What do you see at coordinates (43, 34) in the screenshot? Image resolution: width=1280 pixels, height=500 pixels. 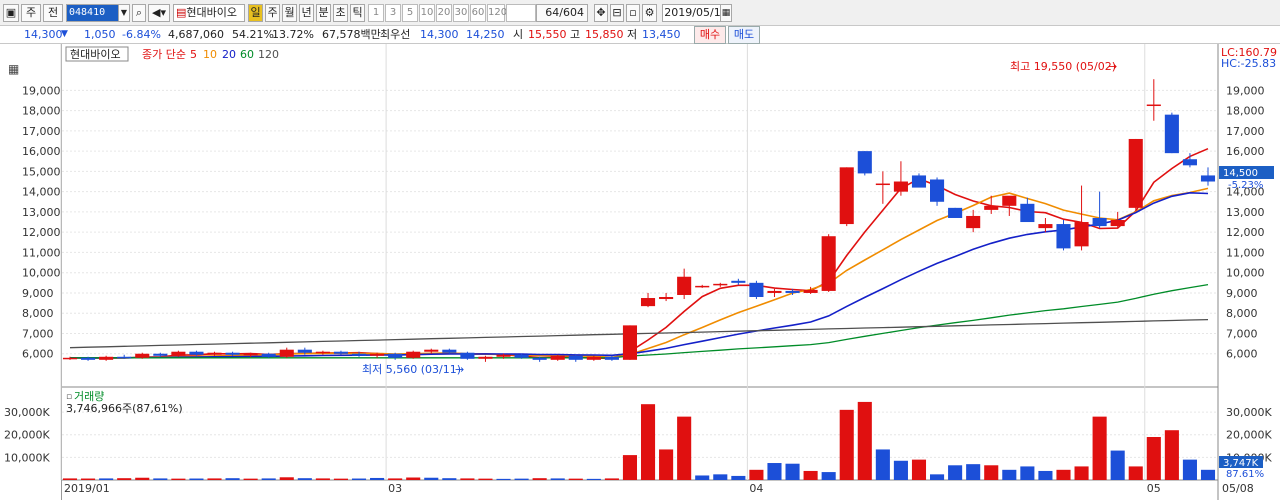 I see `current-price: 14,300` at bounding box center [43, 34].